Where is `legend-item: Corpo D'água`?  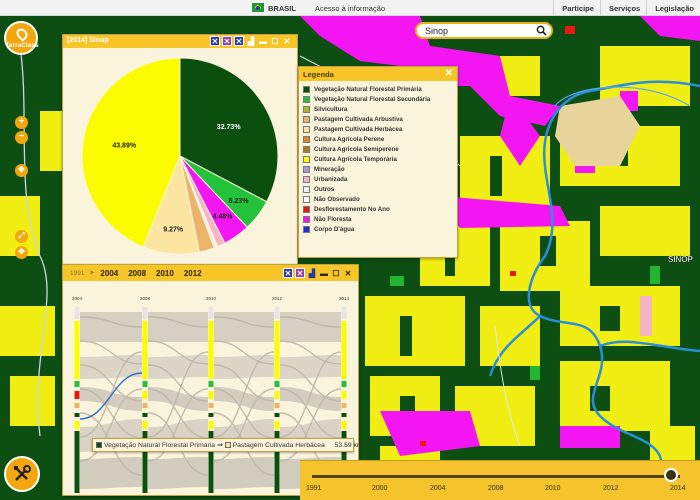 legend-item: Corpo D'água is located at coordinates (377, 229).